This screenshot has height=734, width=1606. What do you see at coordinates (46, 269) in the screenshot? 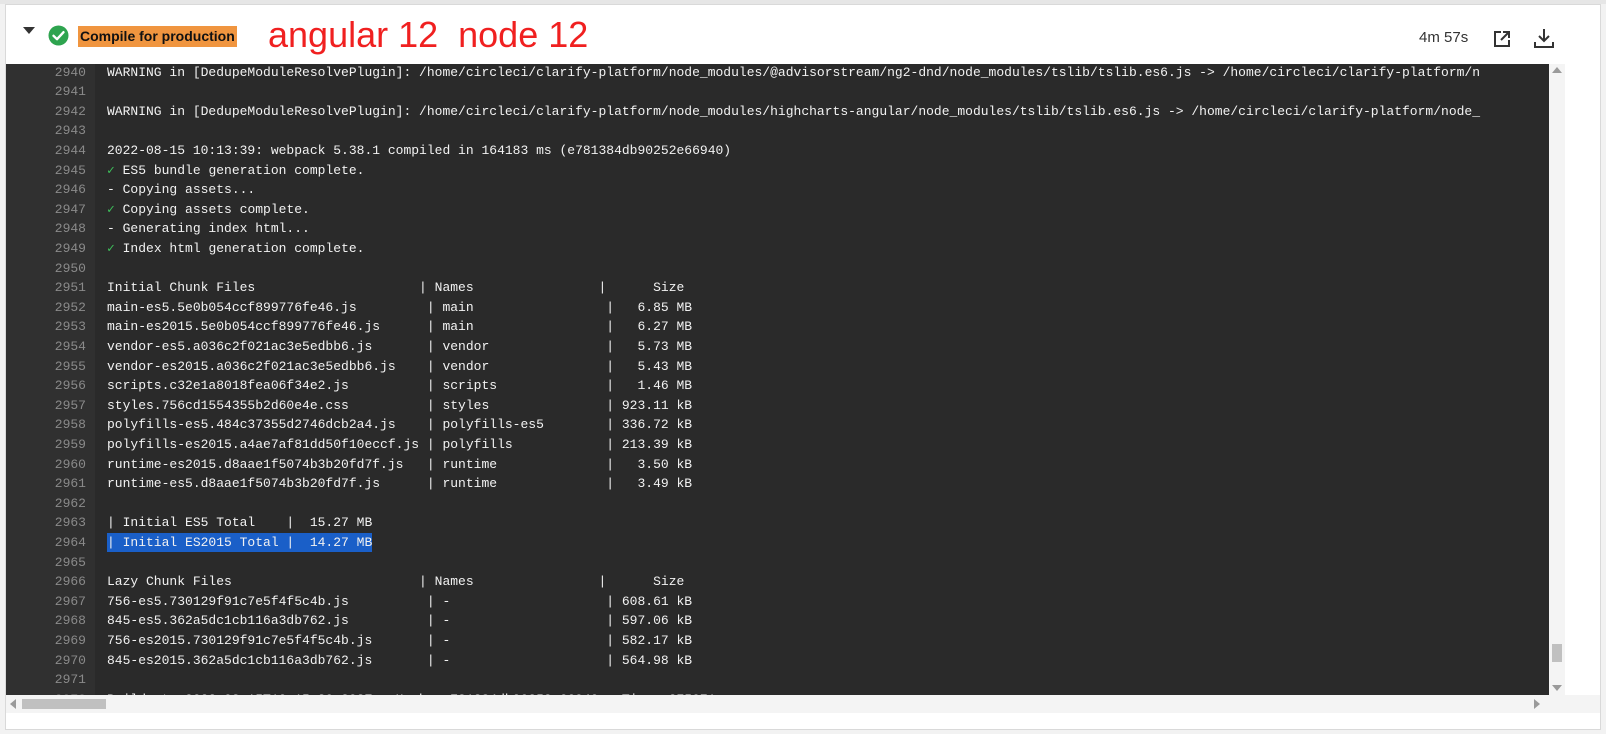
I see `line-number: 2950` at bounding box center [46, 269].